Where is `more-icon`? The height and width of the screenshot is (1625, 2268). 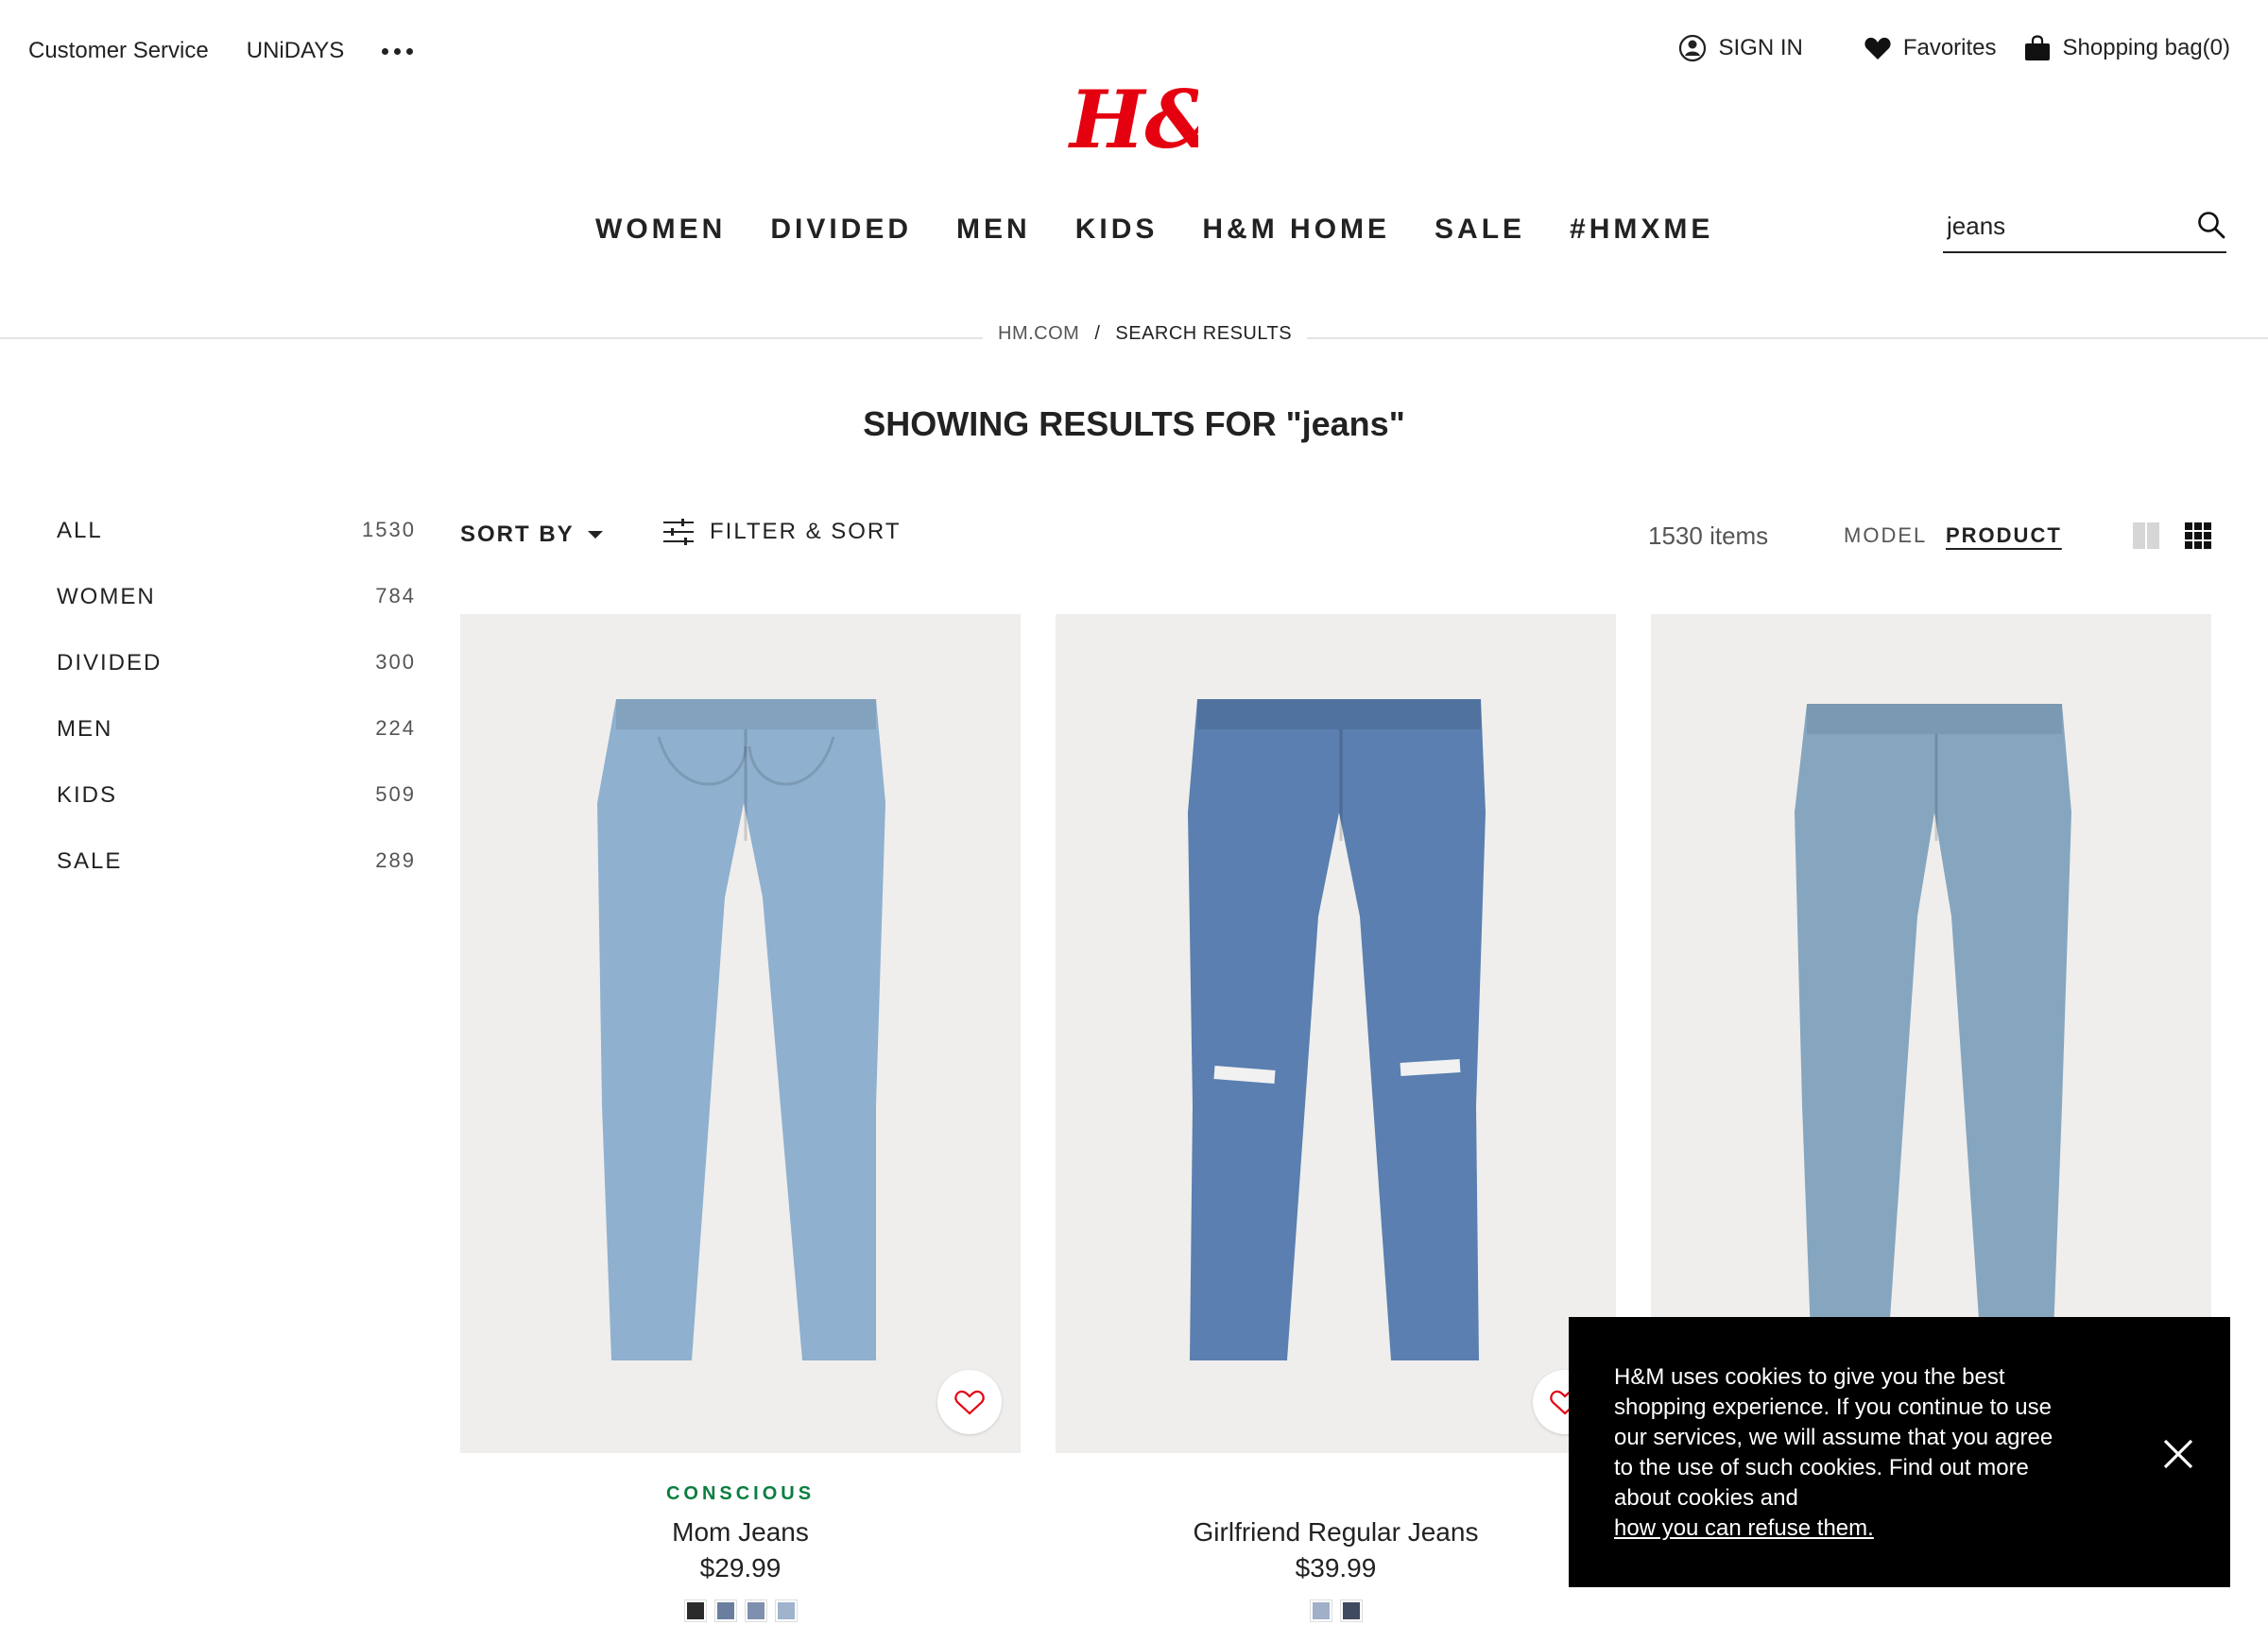
more-icon is located at coordinates (398, 51).